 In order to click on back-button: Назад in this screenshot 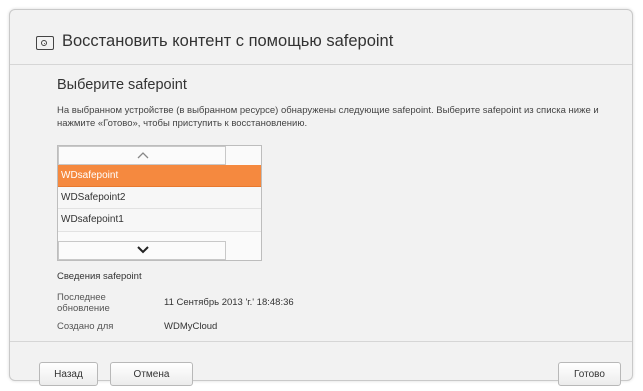, I will do `click(68, 374)`.